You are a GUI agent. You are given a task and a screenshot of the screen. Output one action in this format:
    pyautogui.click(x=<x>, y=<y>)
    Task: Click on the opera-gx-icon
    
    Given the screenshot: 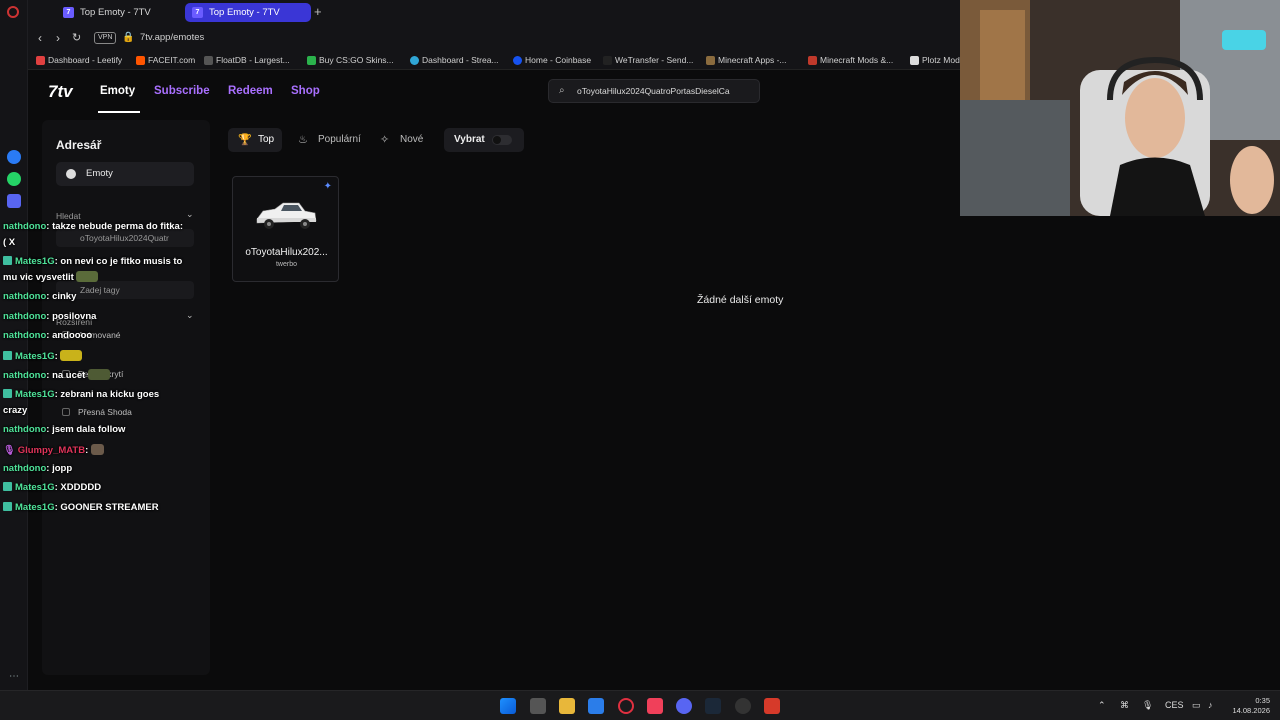 What is the action you would take?
    pyautogui.click(x=626, y=706)
    